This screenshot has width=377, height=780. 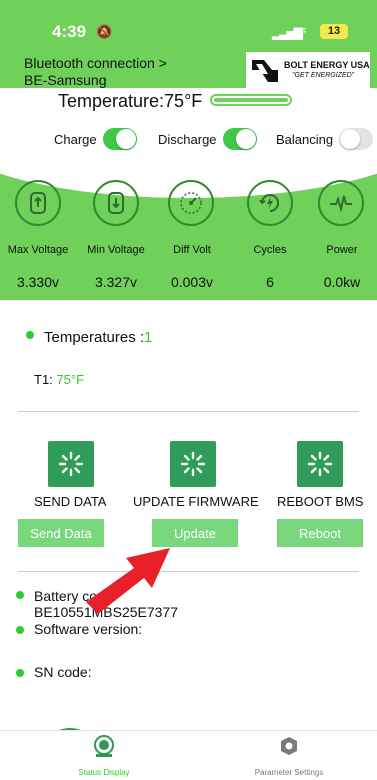 I want to click on logo-tagline-text: "GET ENERGIZED", so click(x=323, y=75).